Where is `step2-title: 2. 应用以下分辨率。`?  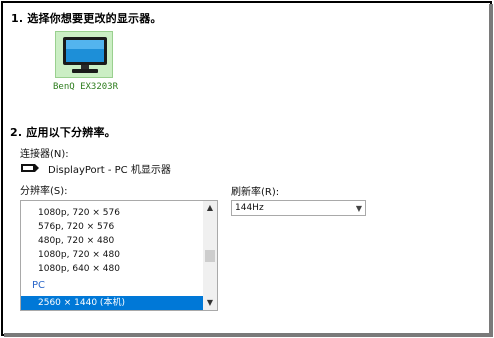
step2-title: 2. 应用以下分辨率。 is located at coordinates (63, 132).